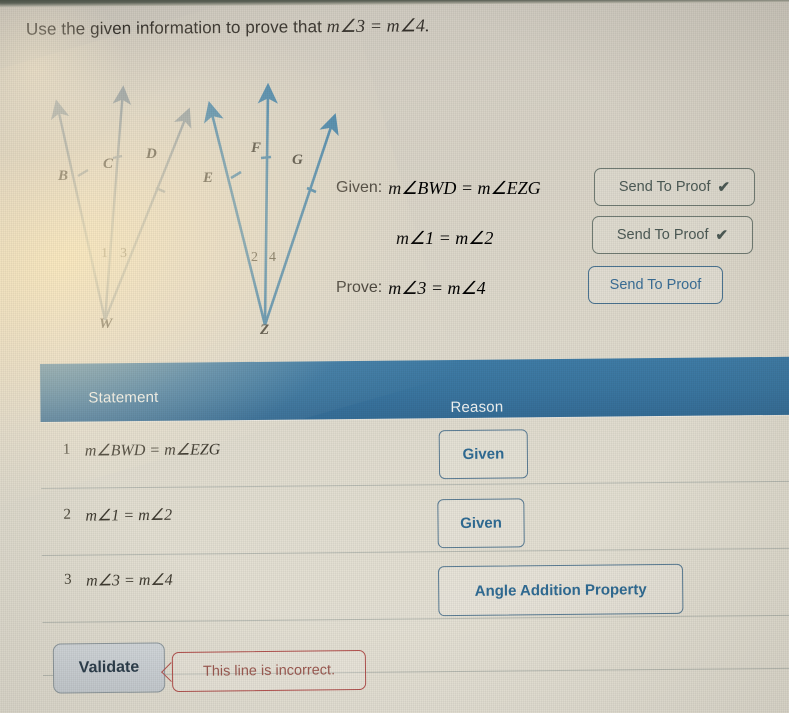 The height and width of the screenshot is (713, 789). What do you see at coordinates (477, 407) in the screenshot?
I see `column-header-reason: Reason` at bounding box center [477, 407].